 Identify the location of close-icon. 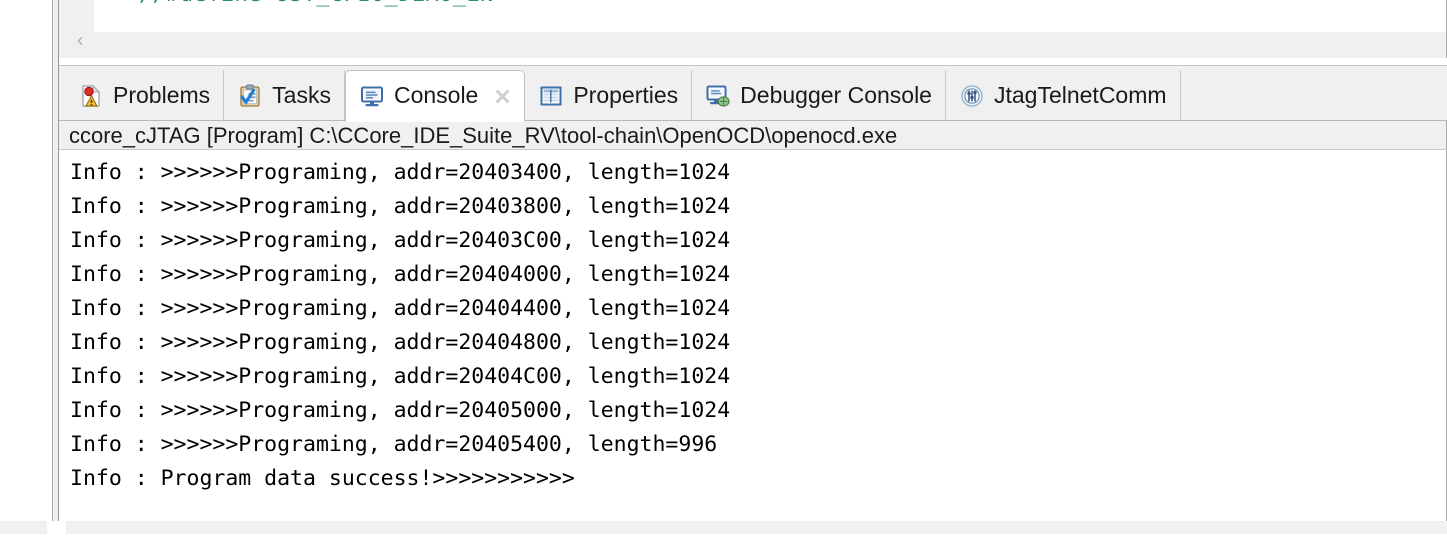
(502, 96).